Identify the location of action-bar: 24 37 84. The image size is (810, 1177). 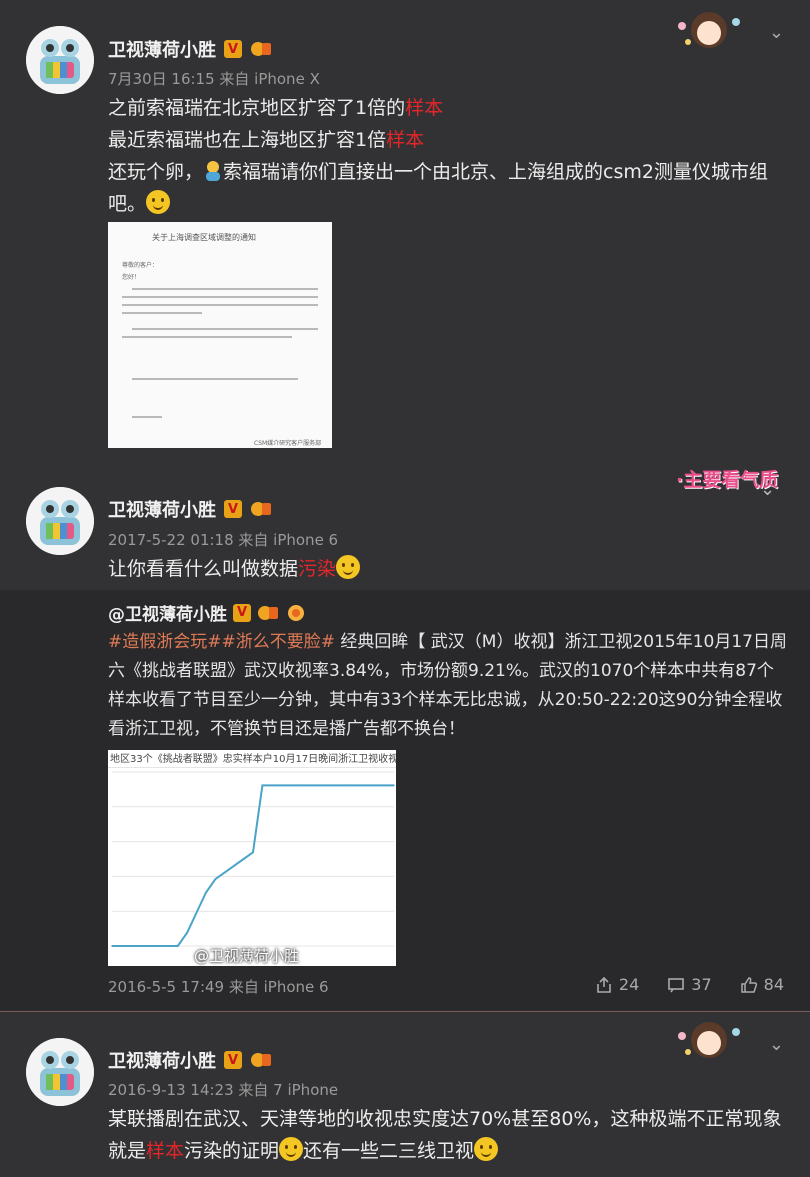
(689, 984).